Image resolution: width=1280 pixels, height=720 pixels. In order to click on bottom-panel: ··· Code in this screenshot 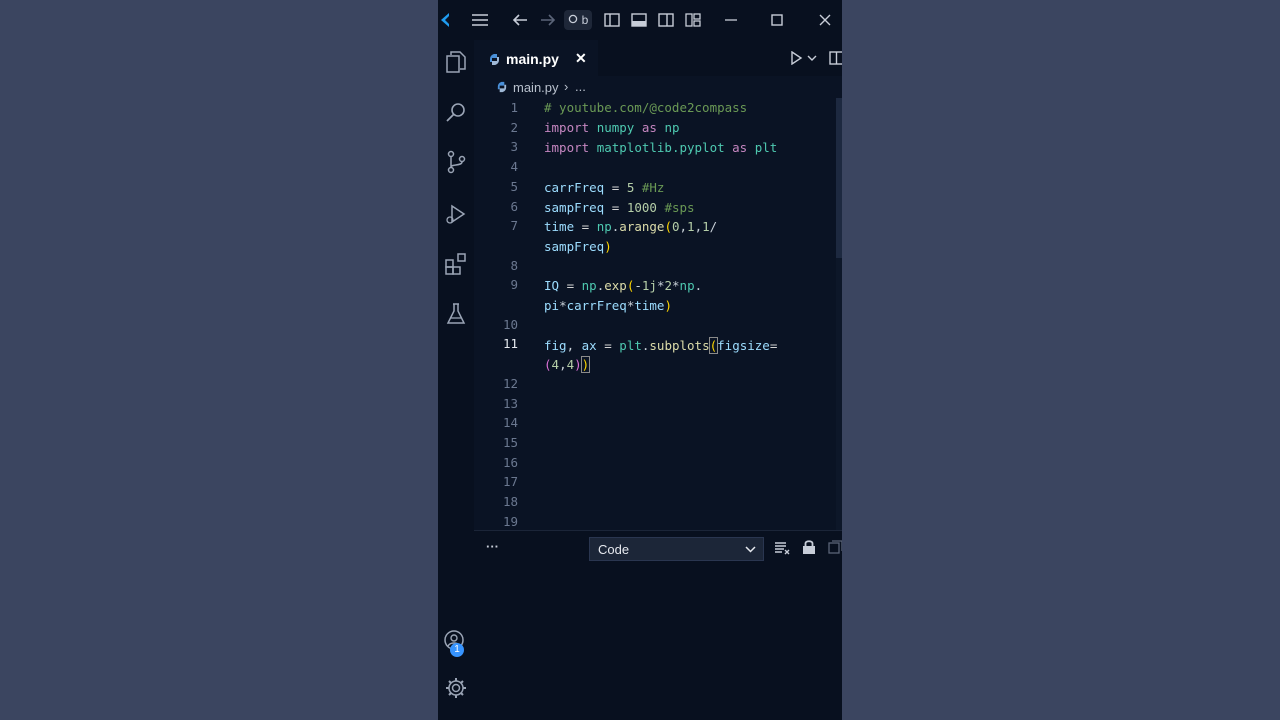, I will do `click(658, 625)`.